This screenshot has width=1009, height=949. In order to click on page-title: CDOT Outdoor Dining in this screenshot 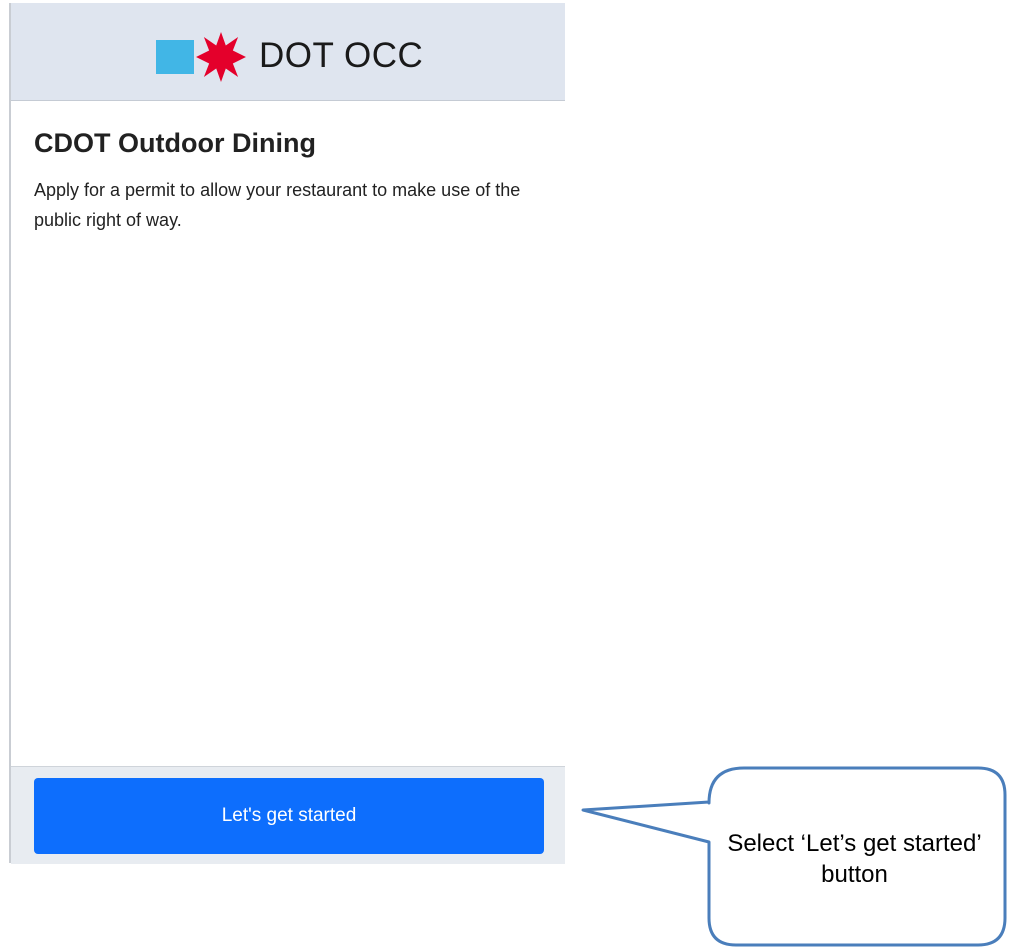, I will do `click(175, 143)`.